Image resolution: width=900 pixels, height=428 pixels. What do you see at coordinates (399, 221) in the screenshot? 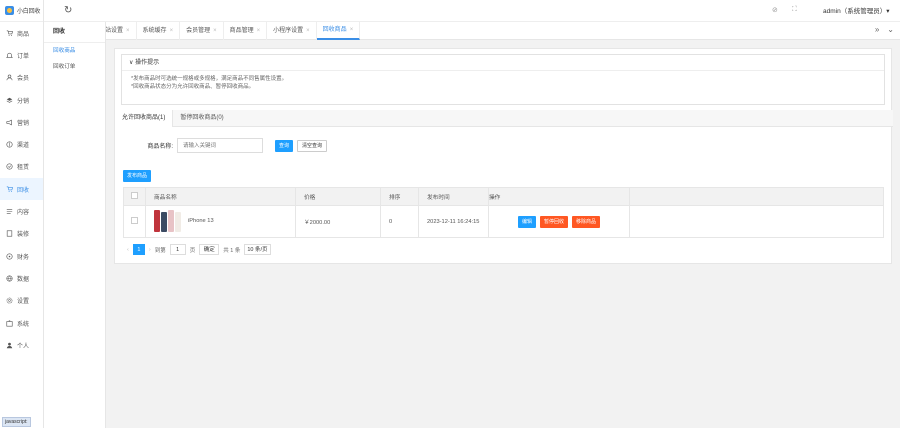
I see `product-sort: 0` at bounding box center [399, 221].